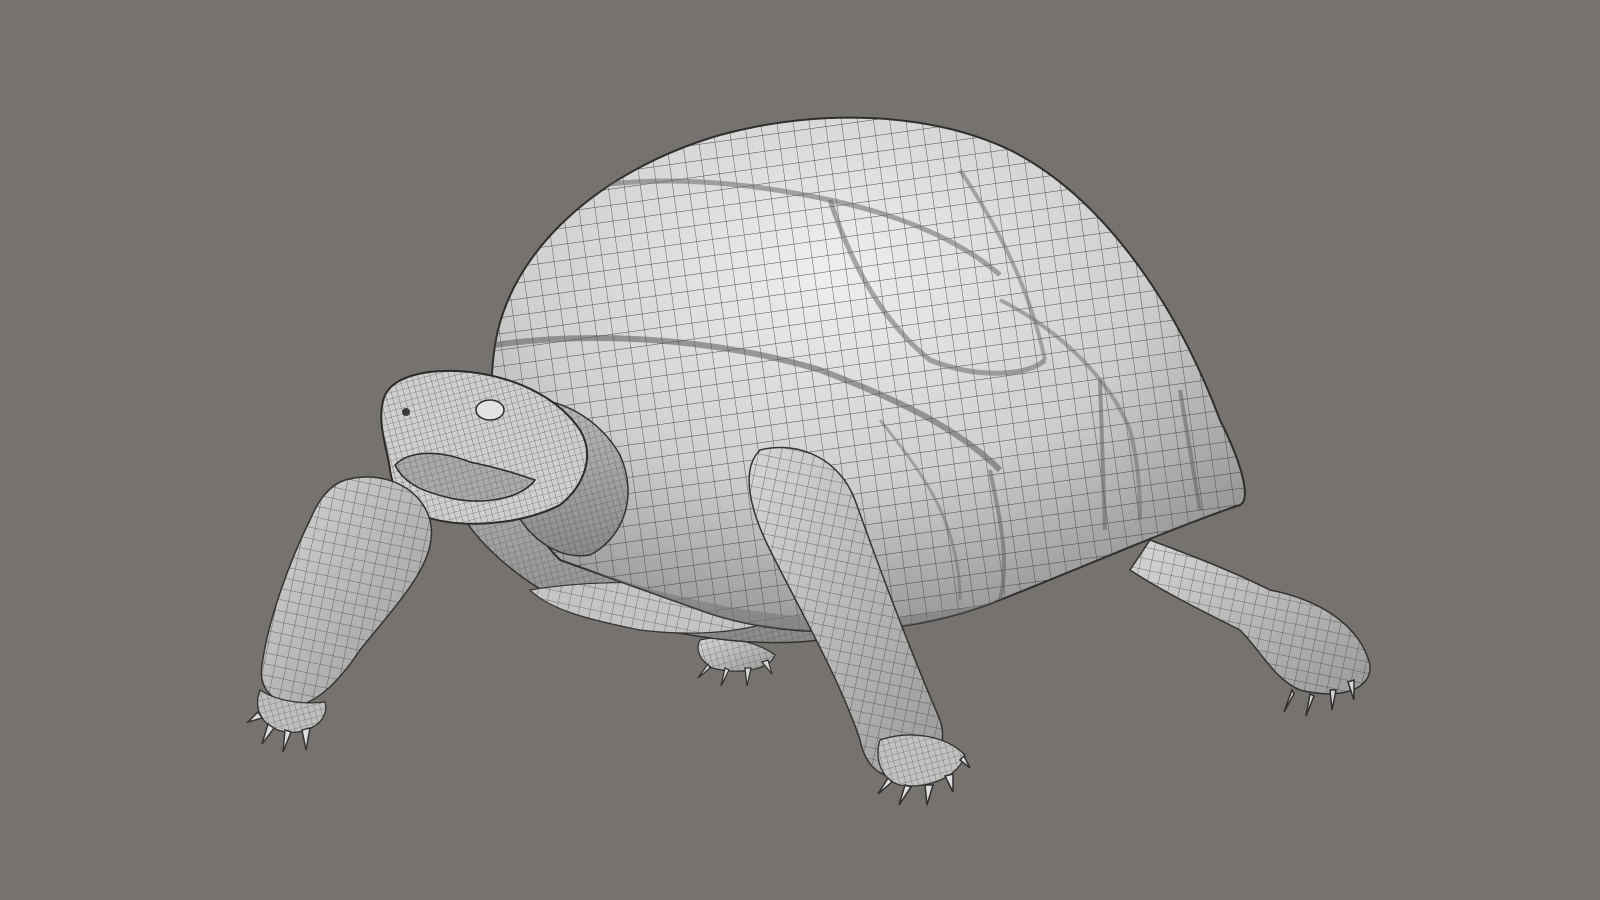 The image size is (1600, 900). What do you see at coordinates (736, 662) in the screenshot?
I see `hind-left-foot` at bounding box center [736, 662].